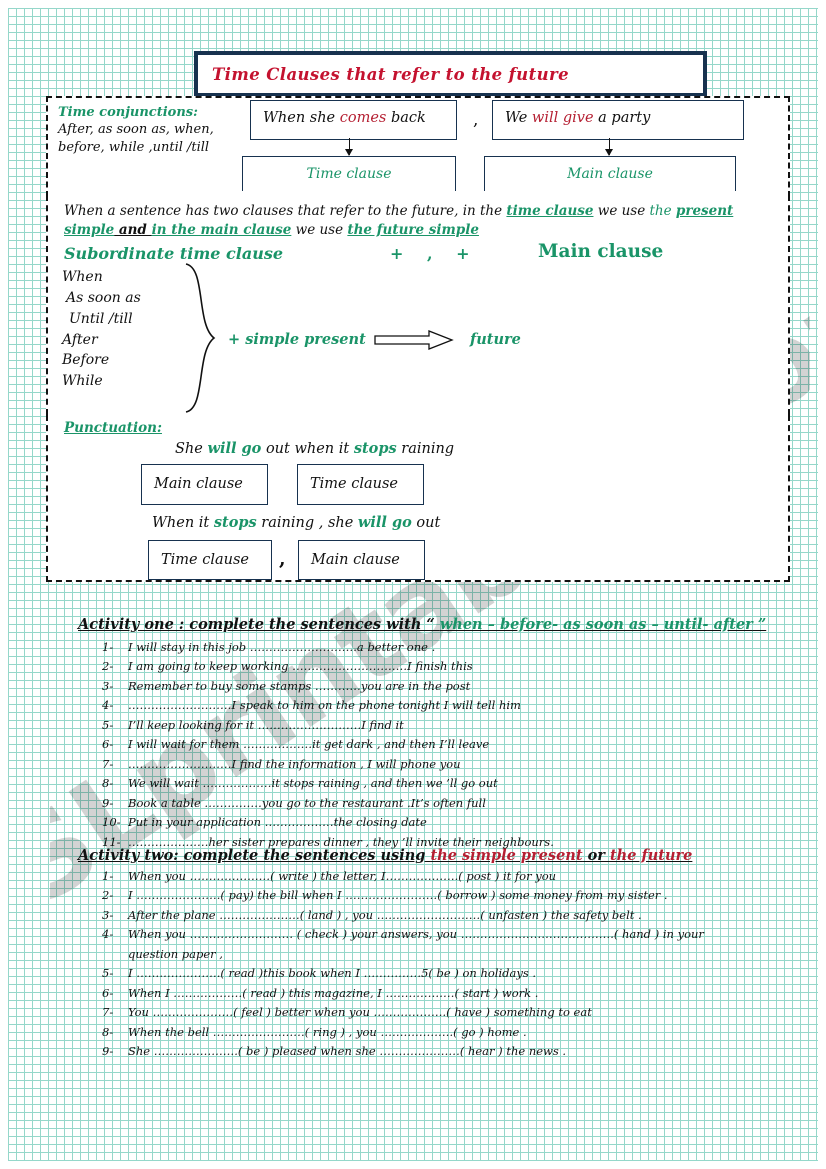 This screenshot has width=826, height=1169. I want to click on pex2-verb-1: stops, so click(235, 522).